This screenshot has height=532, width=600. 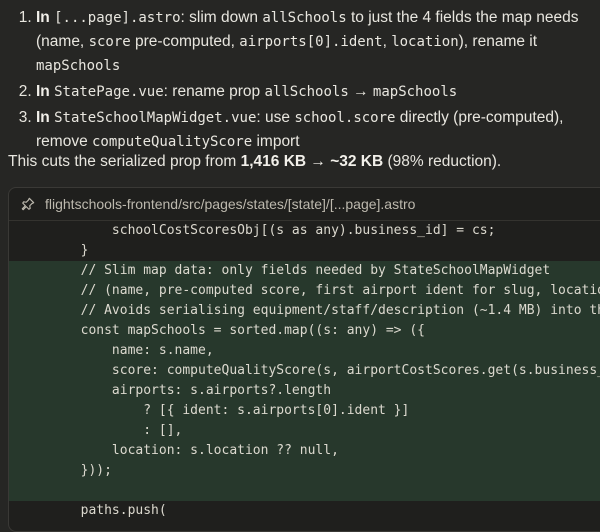 I want to click on code-line: ? [{ ident: s.airports[0].ident }], so click(x=304, y=411).